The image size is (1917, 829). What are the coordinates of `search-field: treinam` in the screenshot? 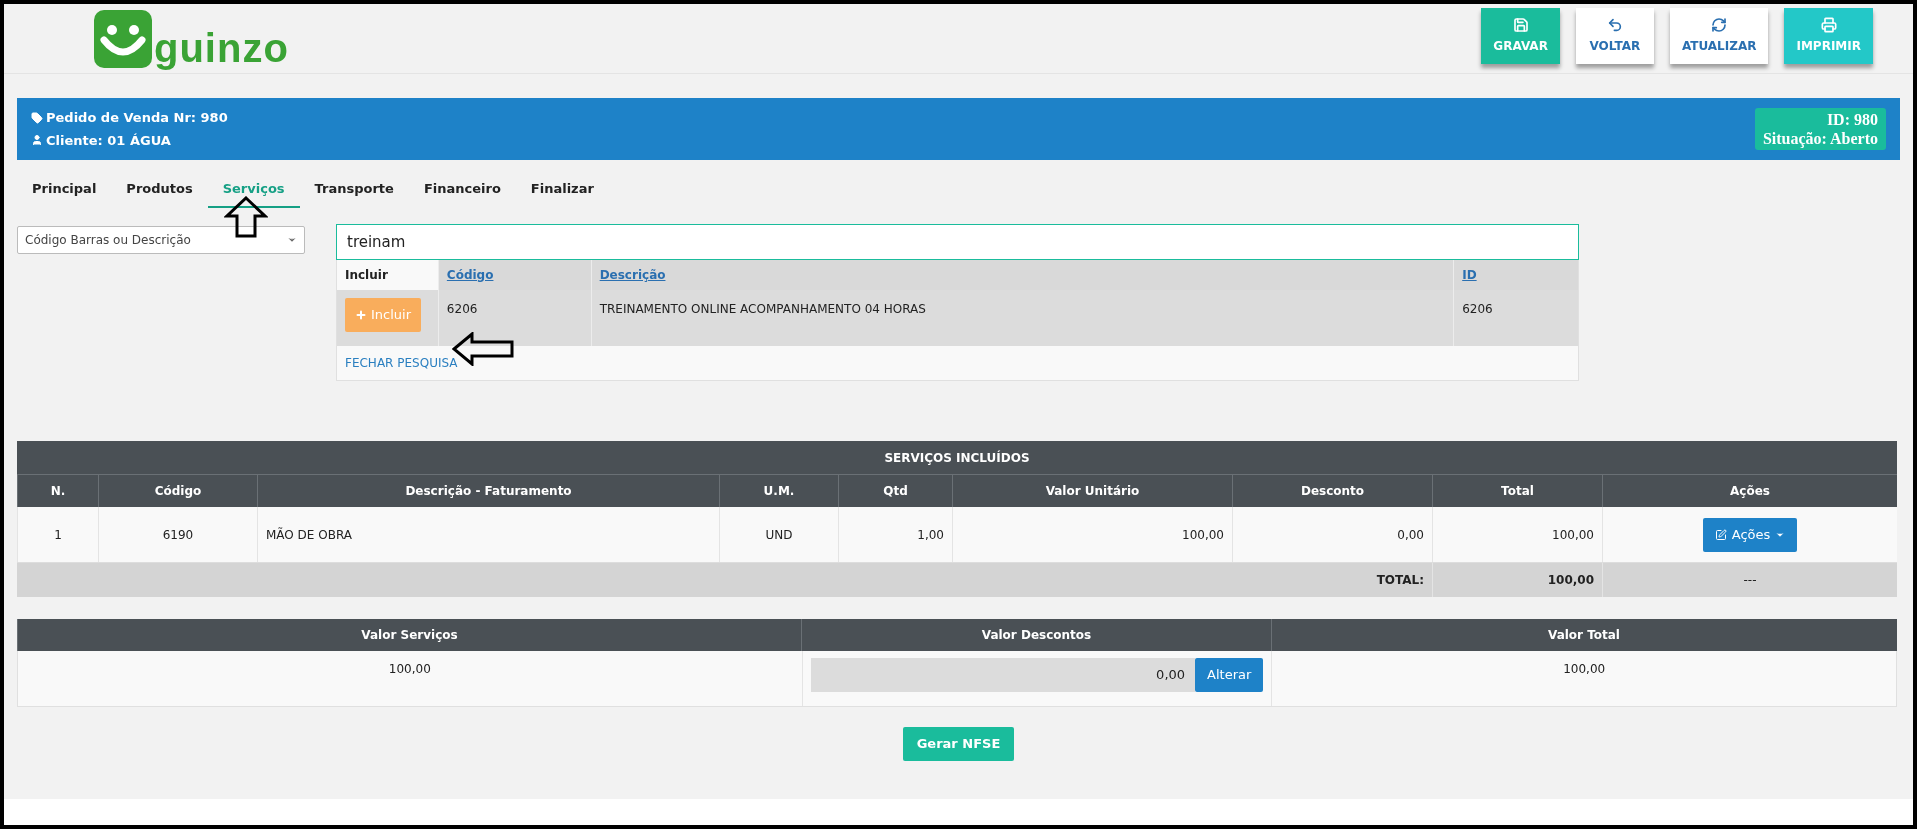 It's located at (957, 242).